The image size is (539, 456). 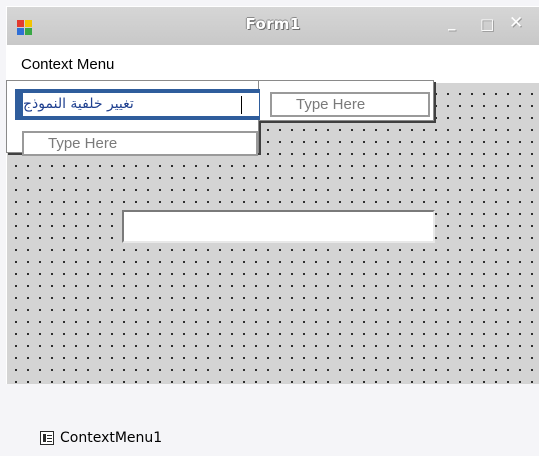 I want to click on new-item-type-here: Type Here, so click(x=140, y=143).